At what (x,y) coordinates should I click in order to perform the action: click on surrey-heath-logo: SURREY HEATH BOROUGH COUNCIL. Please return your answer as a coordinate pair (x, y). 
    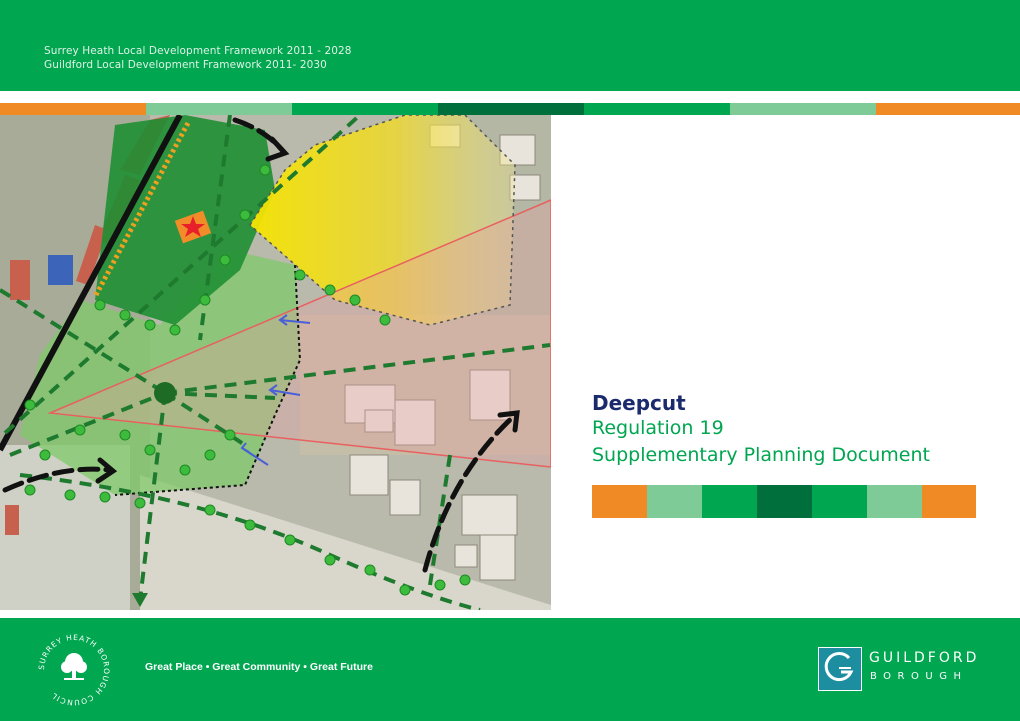
    Looking at the image, I should click on (74, 670).